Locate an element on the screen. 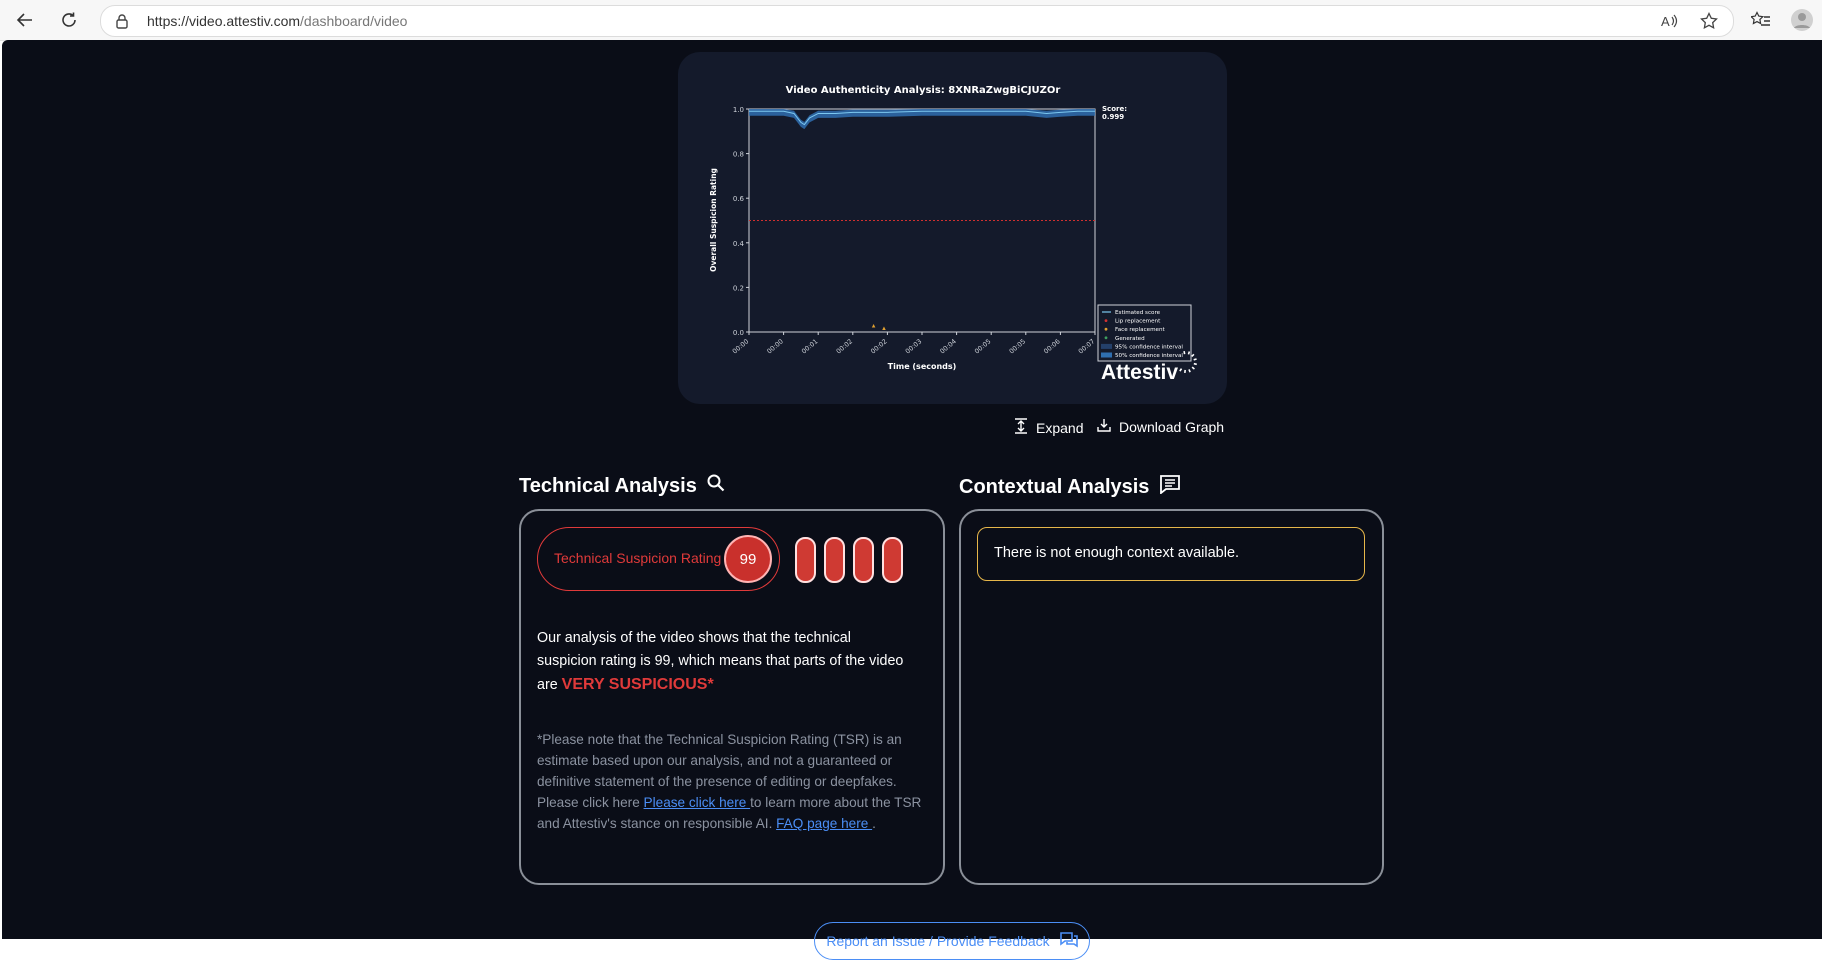 This screenshot has height=960, width=1822. contextual-analysis-heading: Contextual Analysis is located at coordinates (1070, 487).